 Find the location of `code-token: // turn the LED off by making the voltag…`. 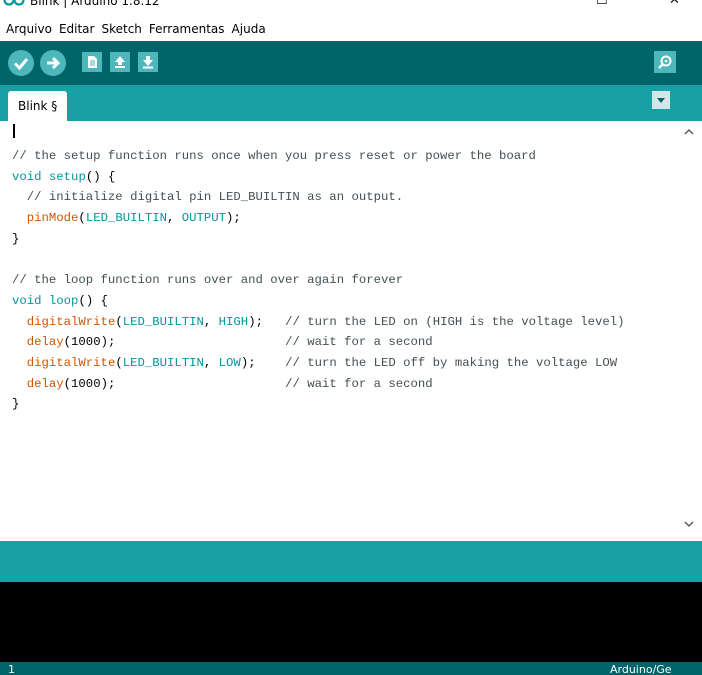

code-token: // turn the LED off by making the voltag… is located at coordinates (451, 362).